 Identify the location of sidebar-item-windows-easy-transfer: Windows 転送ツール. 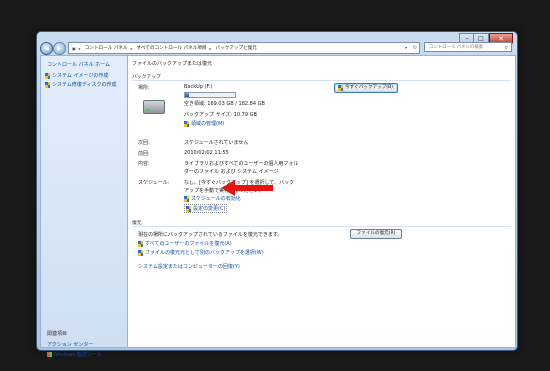
(74, 354).